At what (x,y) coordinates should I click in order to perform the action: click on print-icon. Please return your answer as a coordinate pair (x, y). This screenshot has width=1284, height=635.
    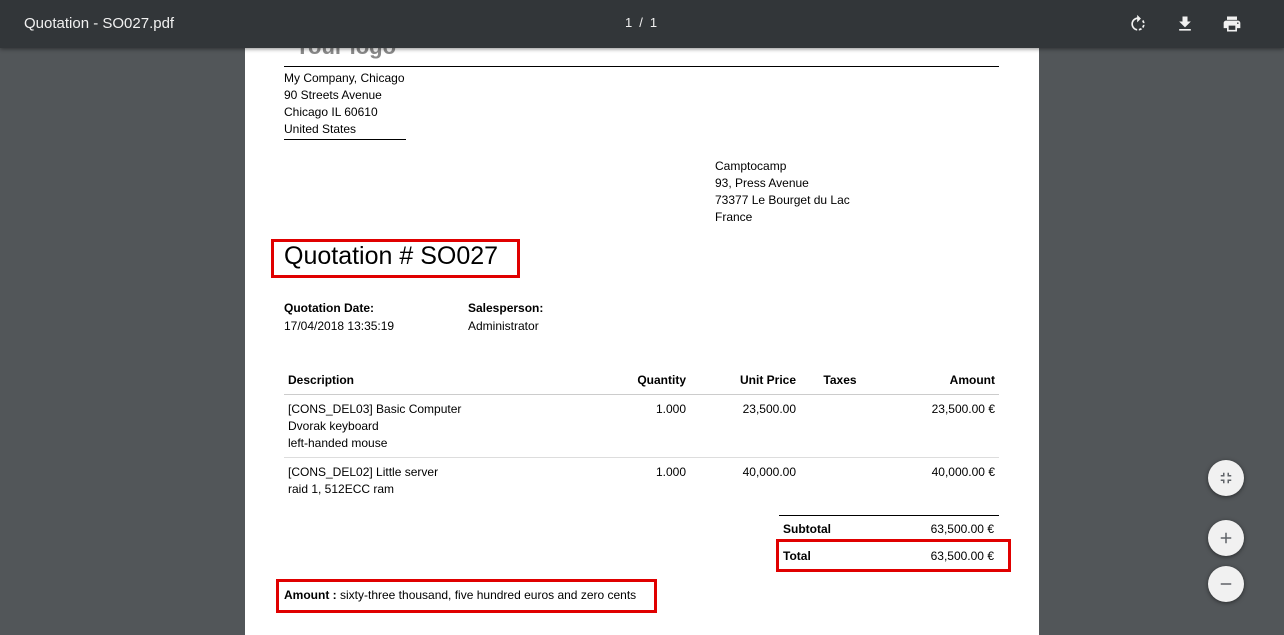
    Looking at the image, I should click on (1232, 24).